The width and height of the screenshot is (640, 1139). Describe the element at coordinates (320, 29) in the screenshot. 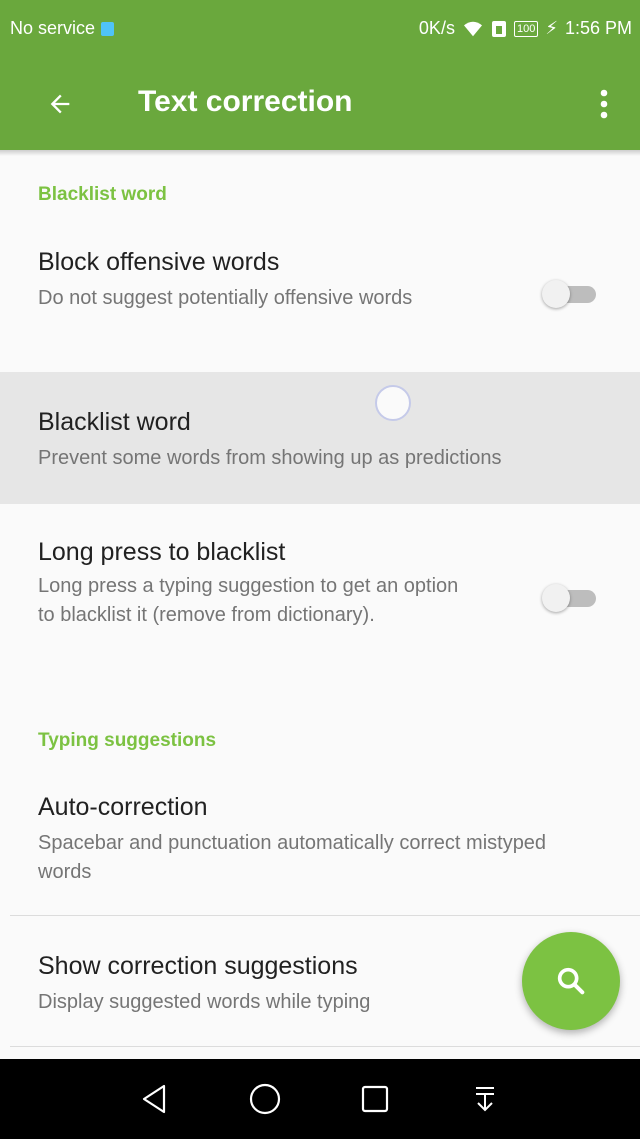

I see `status-bar: No service 0K/s 100 ⚡ 1:56 PM` at that location.